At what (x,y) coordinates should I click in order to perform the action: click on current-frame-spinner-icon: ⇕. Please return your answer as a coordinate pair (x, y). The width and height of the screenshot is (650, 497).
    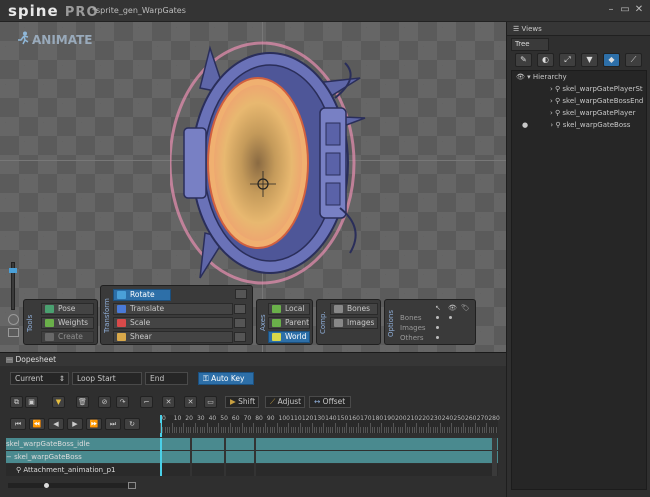
    Looking at the image, I should click on (62, 378).